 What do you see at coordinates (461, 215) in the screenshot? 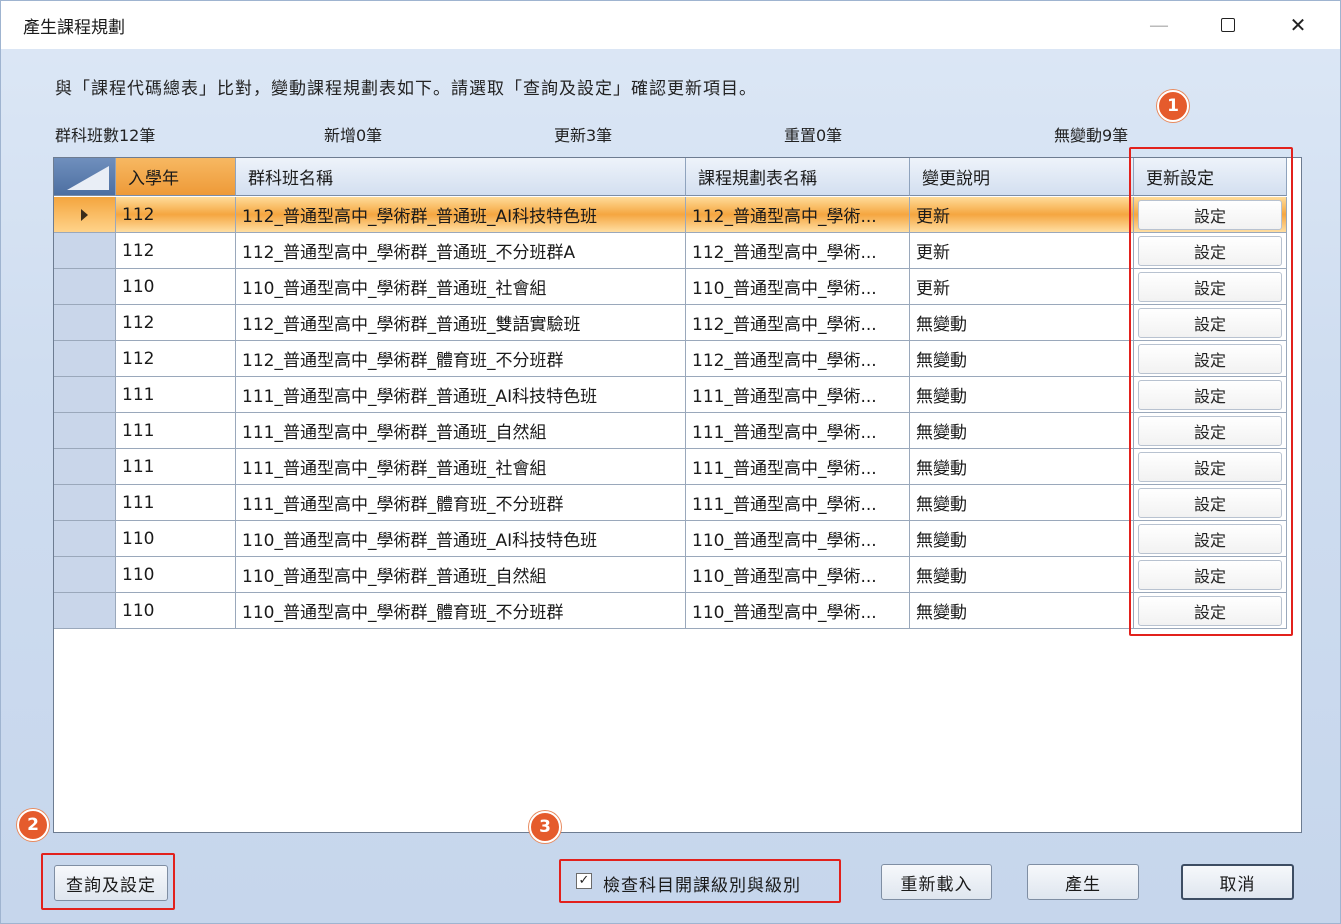
I see `cell-class-name: 112_普通型高中_學術群_普通班_AI科技特色班` at bounding box center [461, 215].